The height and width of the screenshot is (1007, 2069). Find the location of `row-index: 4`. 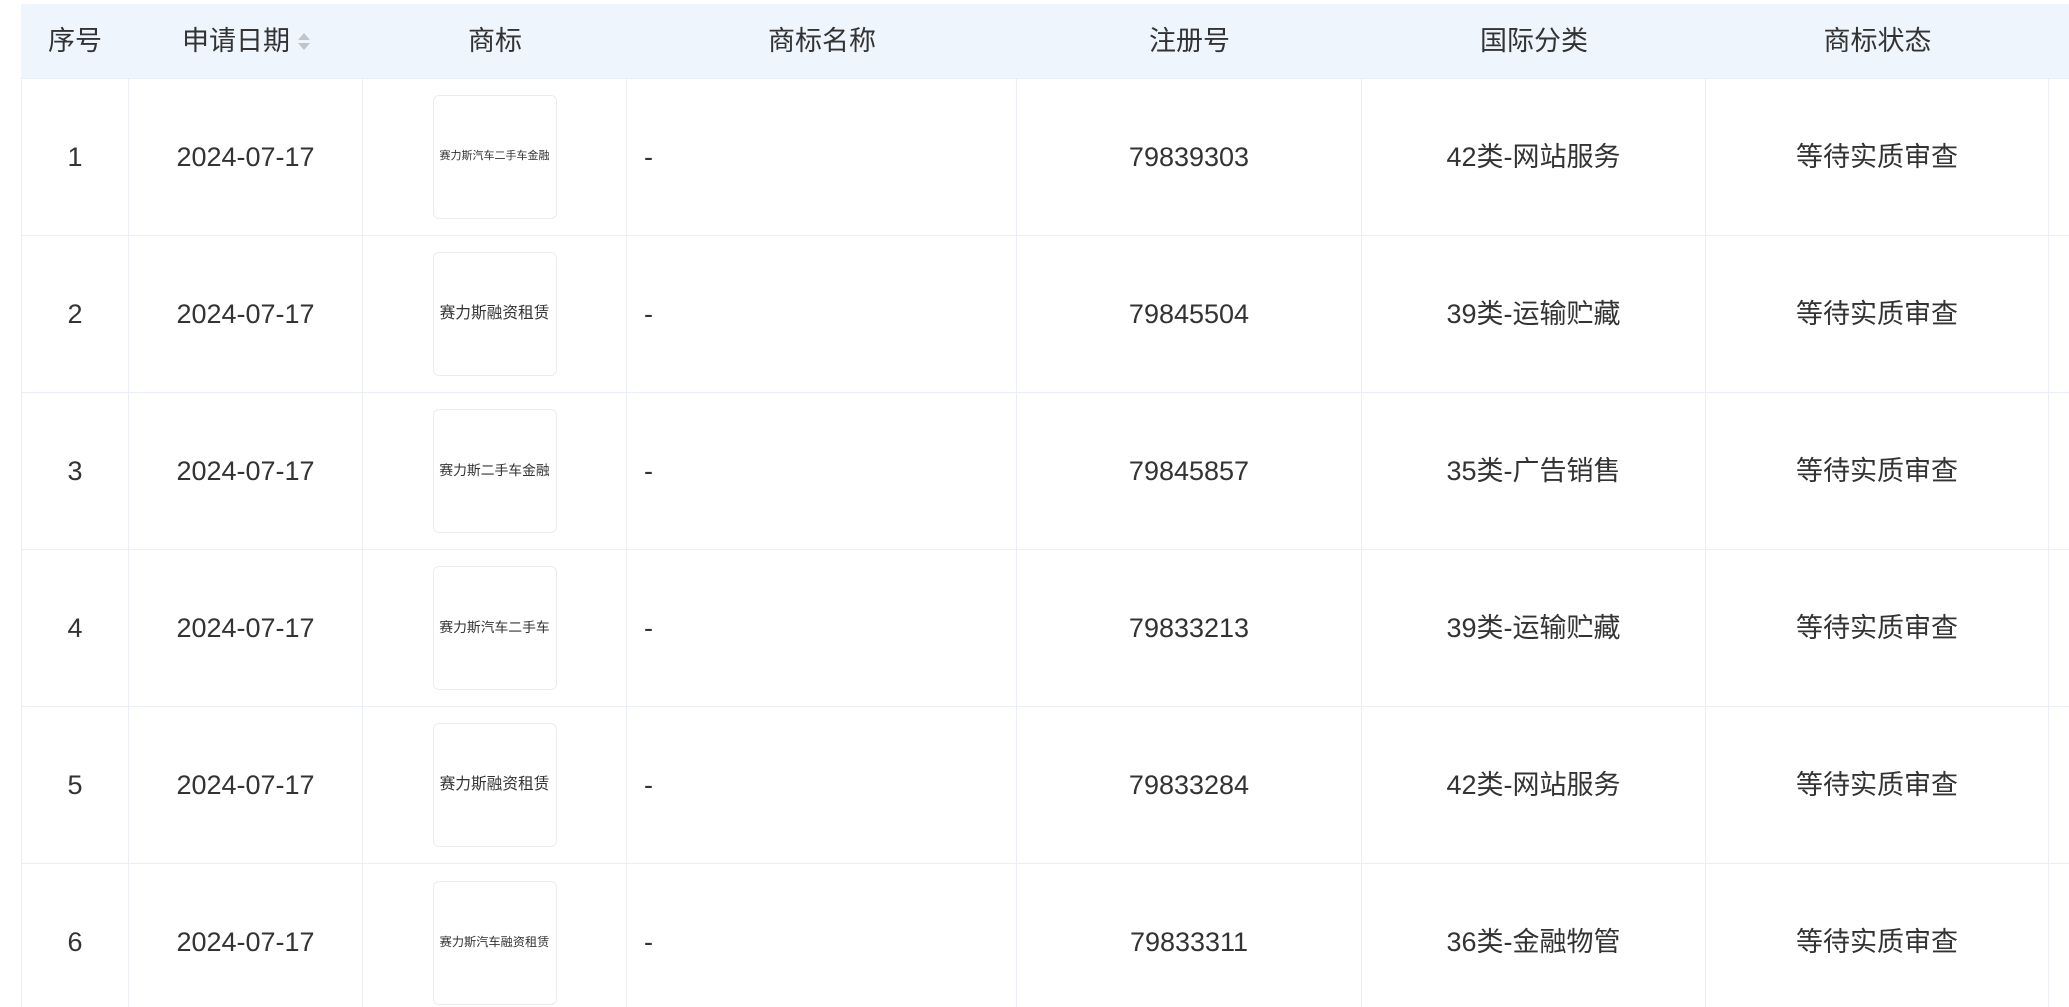

row-index: 4 is located at coordinates (75, 627).